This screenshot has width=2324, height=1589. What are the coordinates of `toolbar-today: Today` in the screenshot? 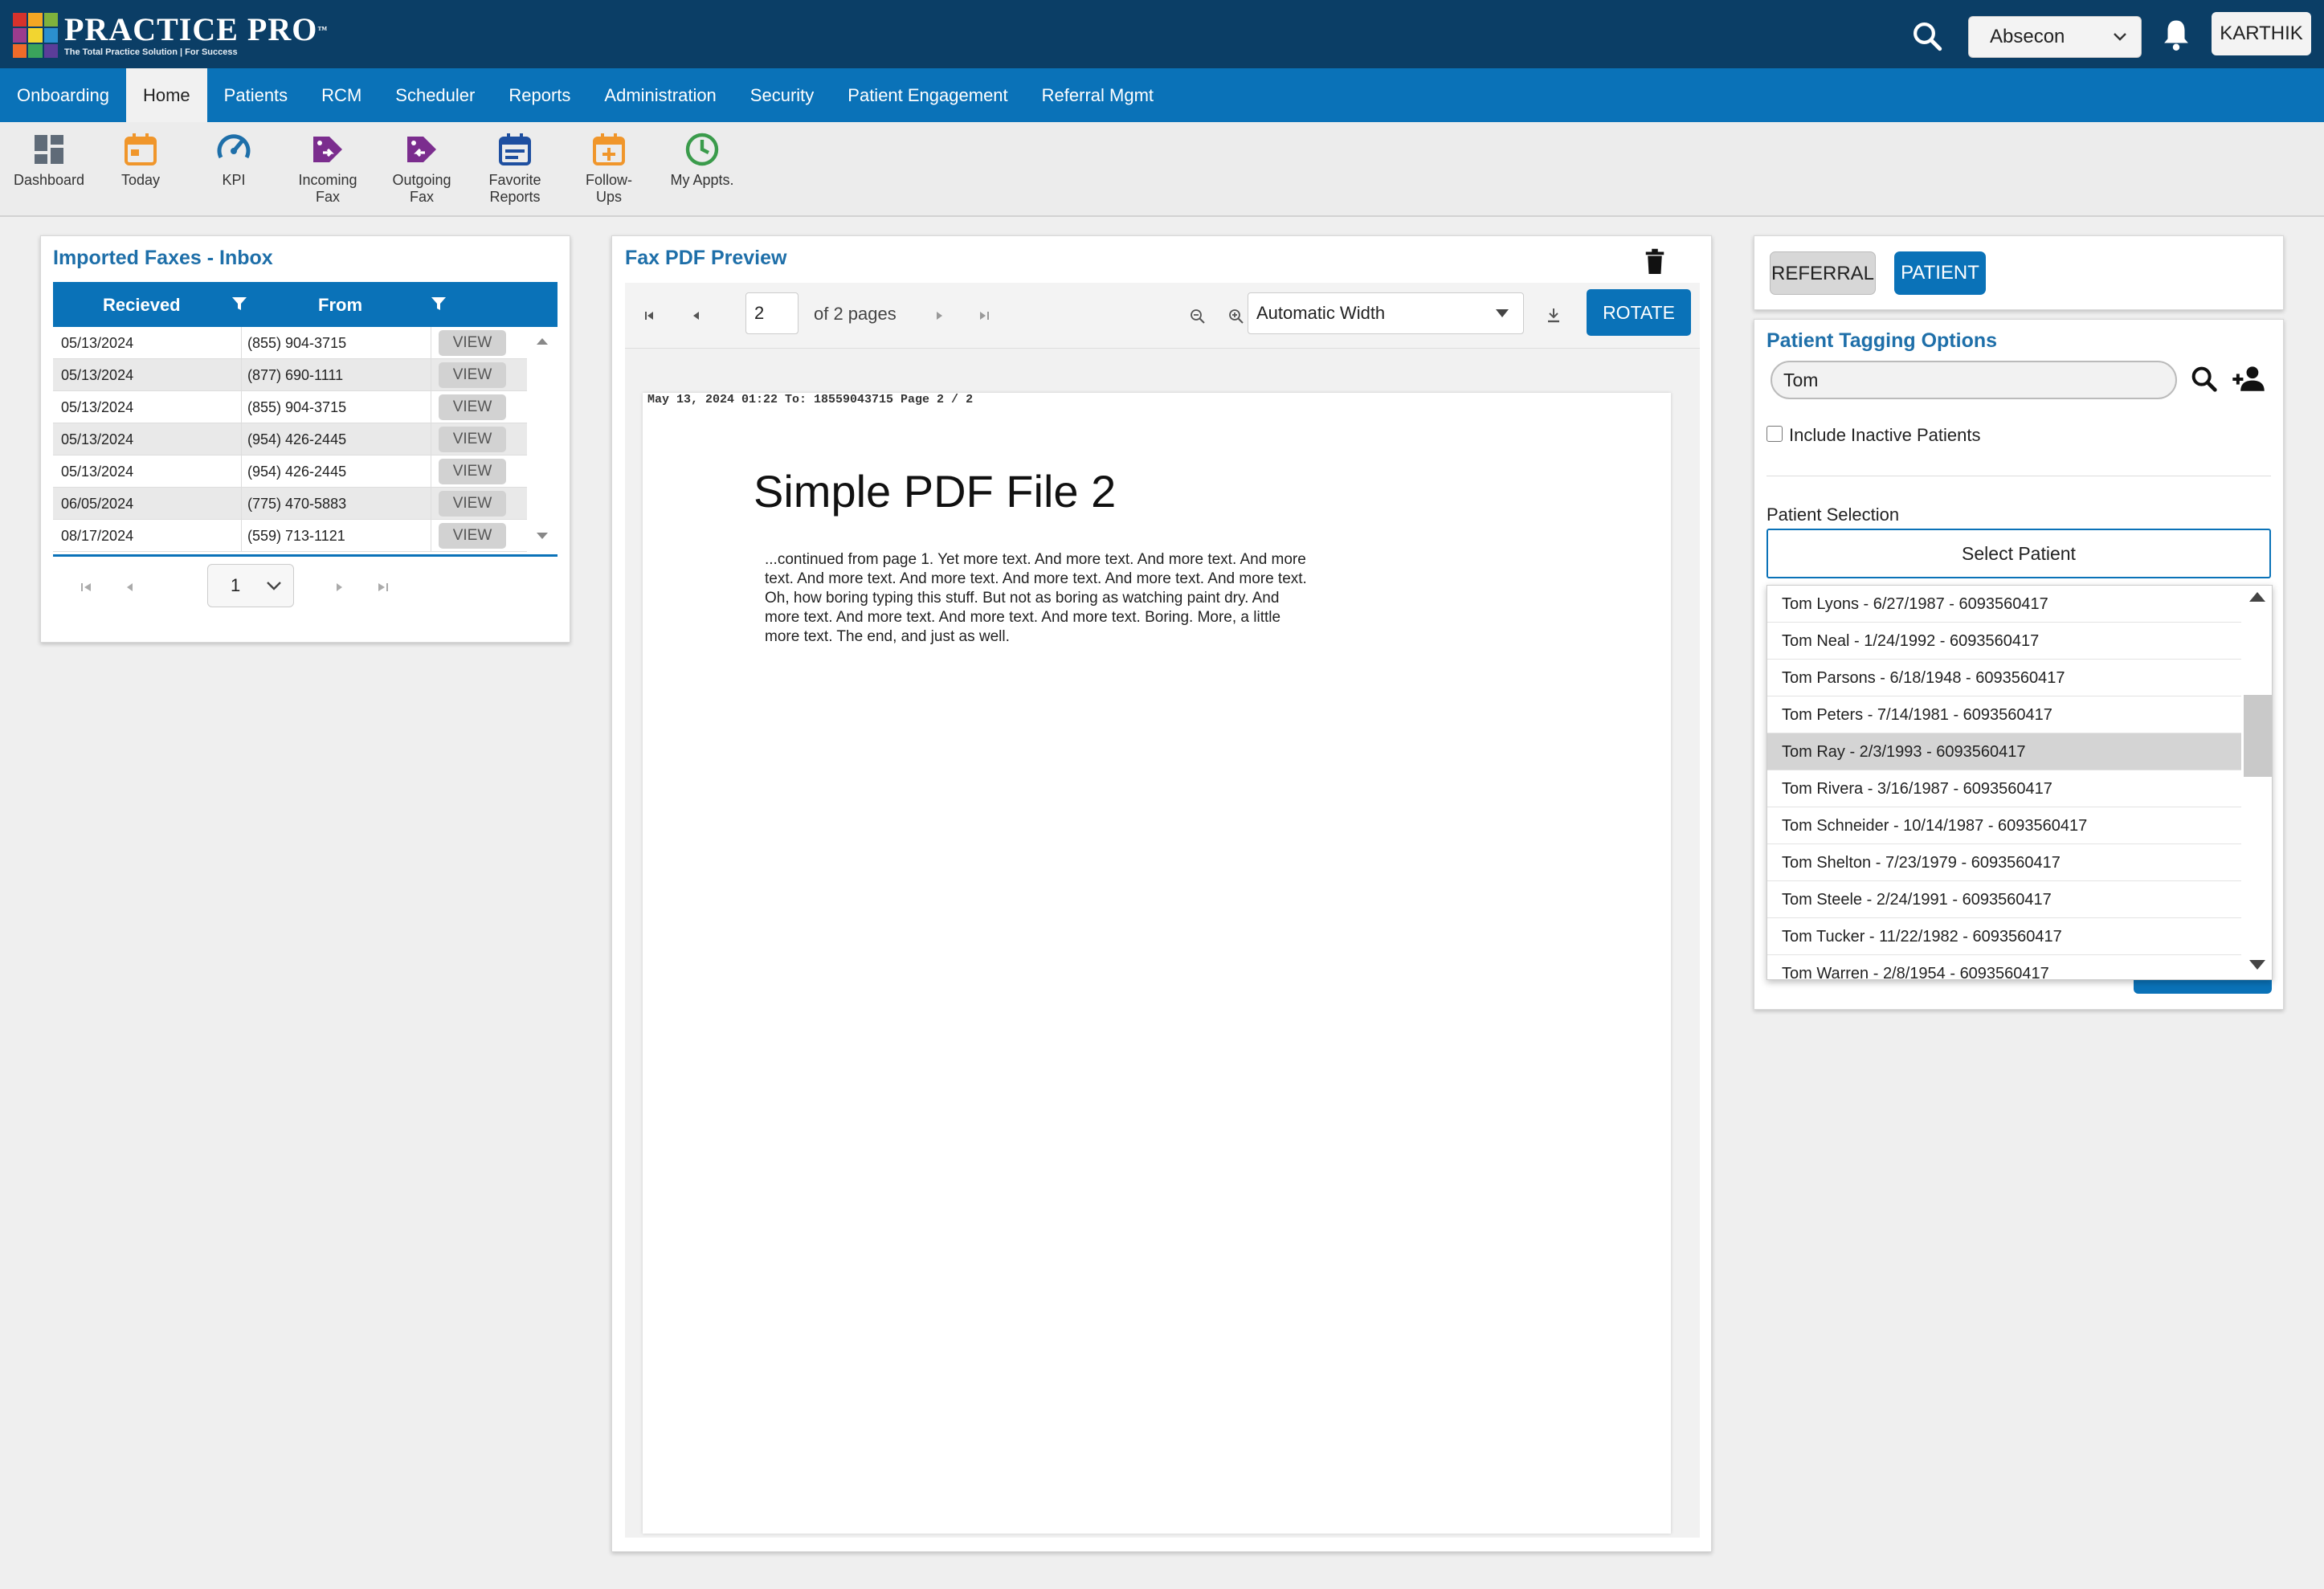 It's located at (140, 159).